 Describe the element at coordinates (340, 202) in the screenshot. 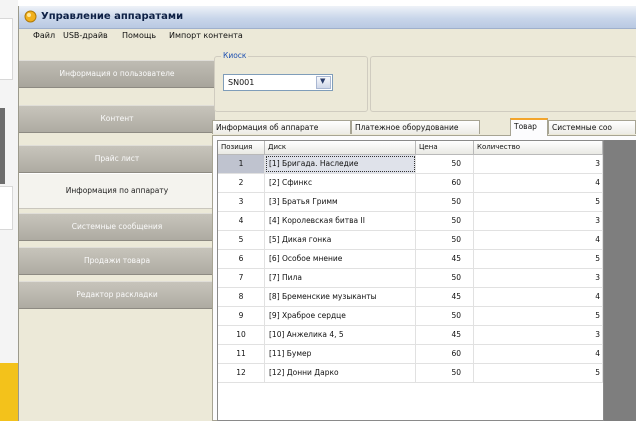

I see `cell-disc: [3] Братья Гримм` at that location.